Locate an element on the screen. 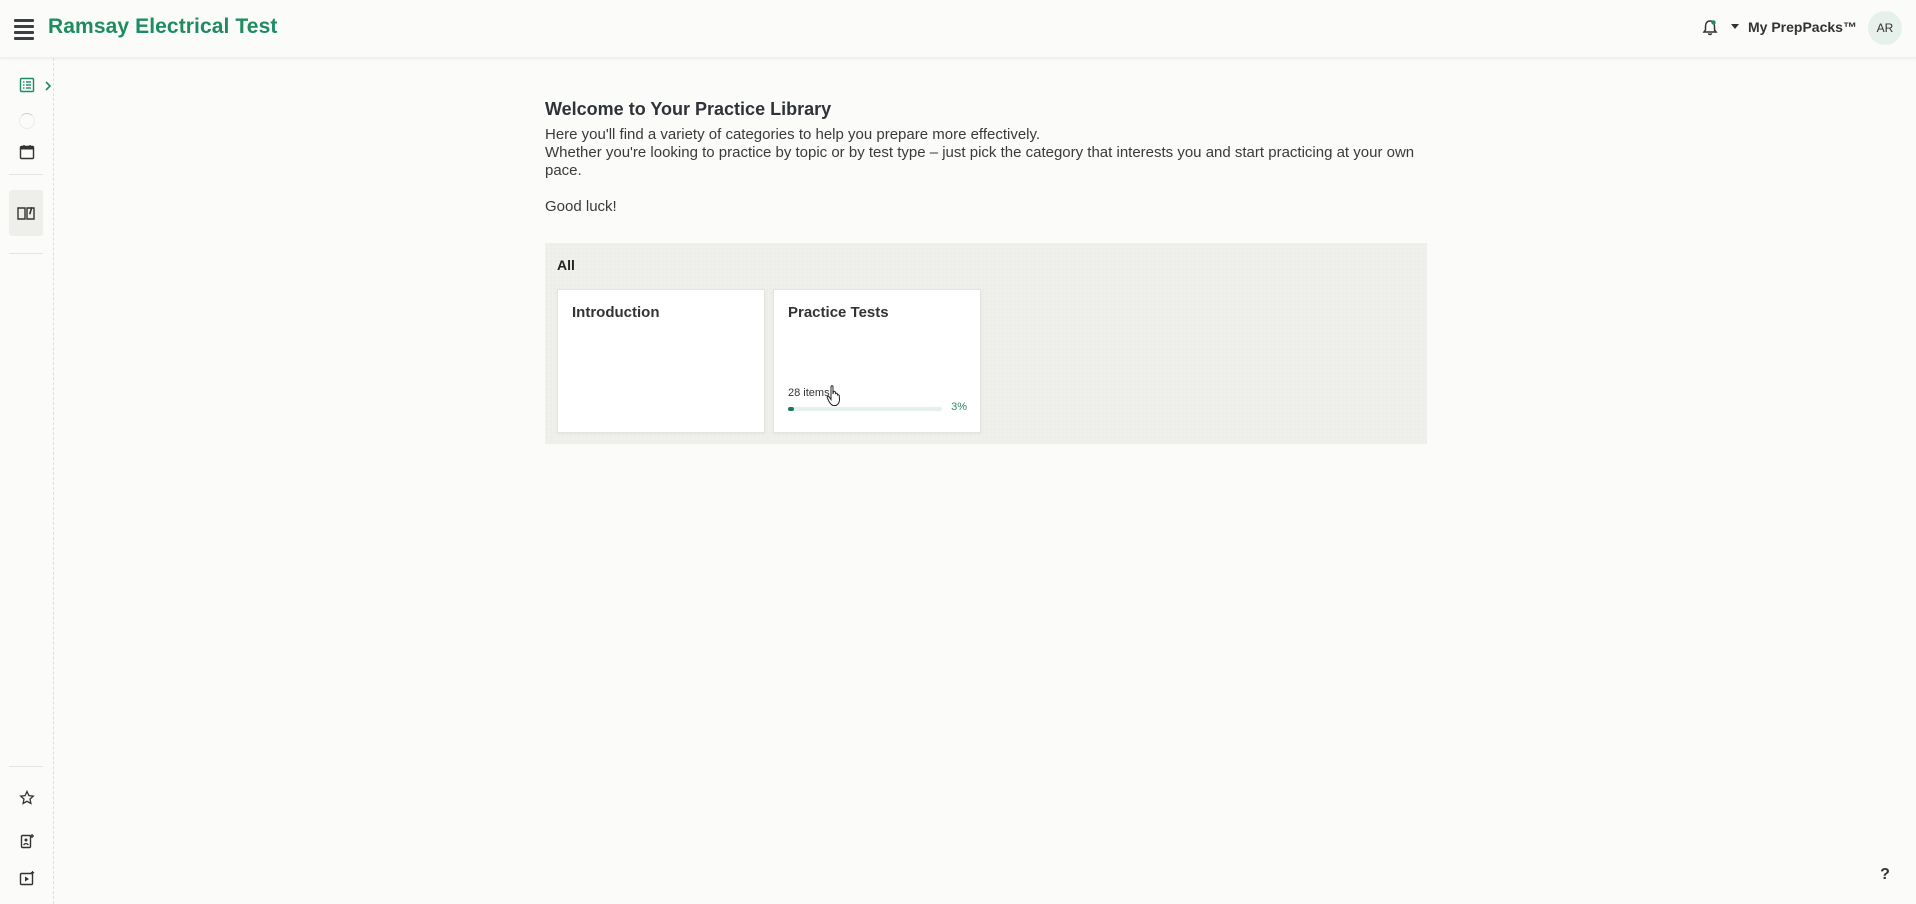 This screenshot has height=904, width=1916. progress-percent: 3% is located at coordinates (959, 407).